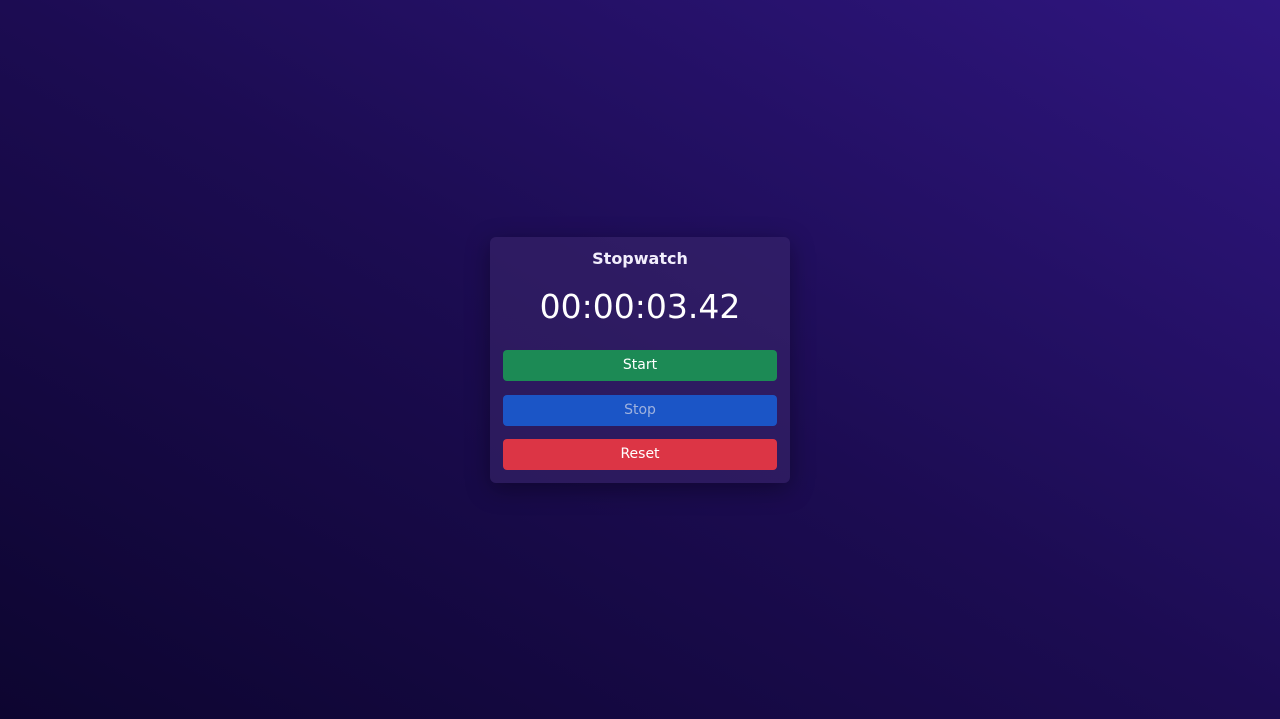 The image size is (1280, 719). I want to click on stopwatch-card: Stopwatch 00:00:03.42 Start Stop Reset, so click(640, 360).